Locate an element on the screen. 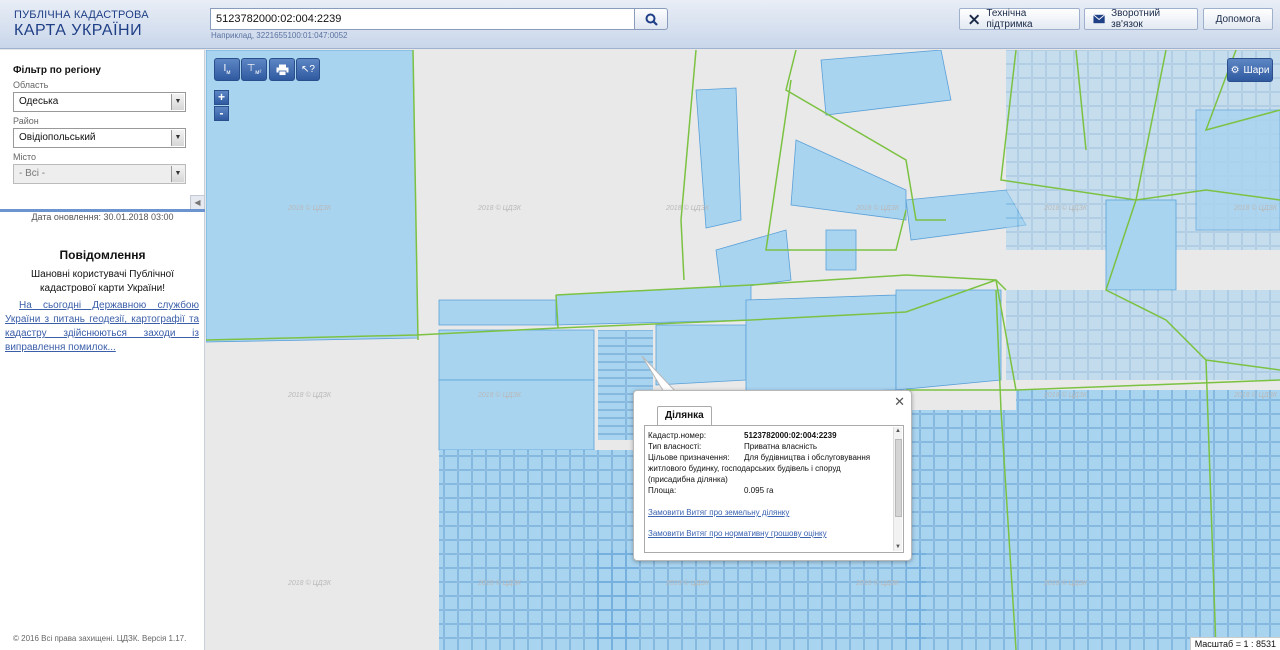  close-icon: ✕ is located at coordinates (899, 402).